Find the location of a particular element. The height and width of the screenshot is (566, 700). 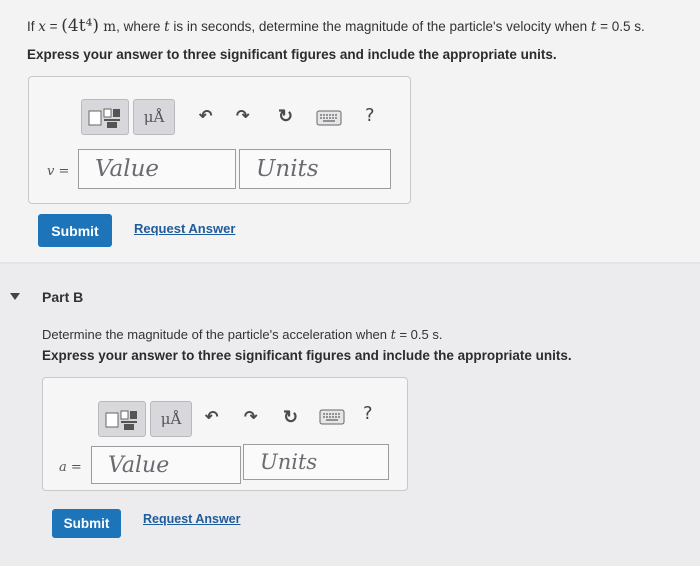

part-b-answer-box: μÅ ↶ ↷ ↻ ? a = Value Units is located at coordinates (225, 434).